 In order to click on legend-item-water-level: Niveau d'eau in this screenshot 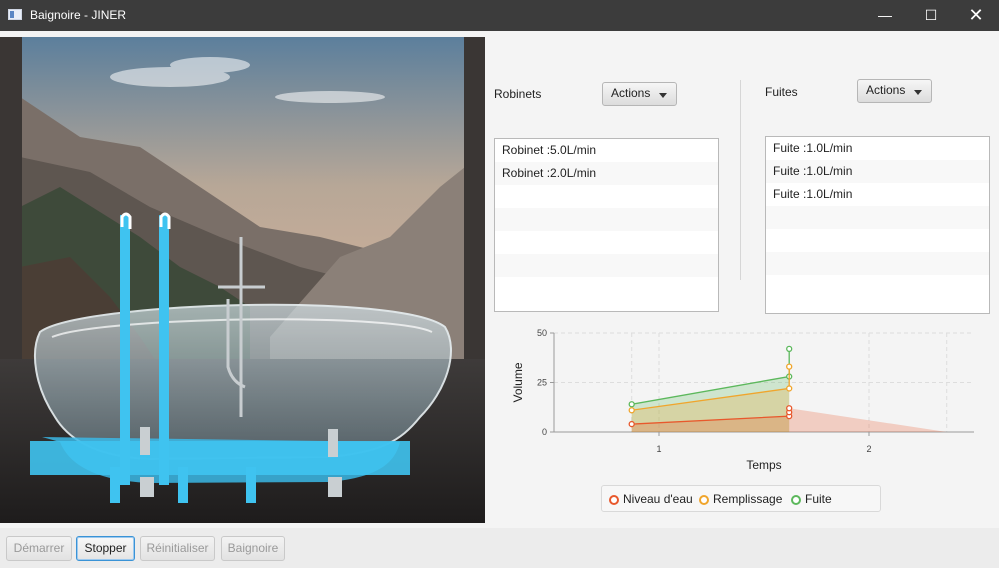, I will do `click(651, 499)`.